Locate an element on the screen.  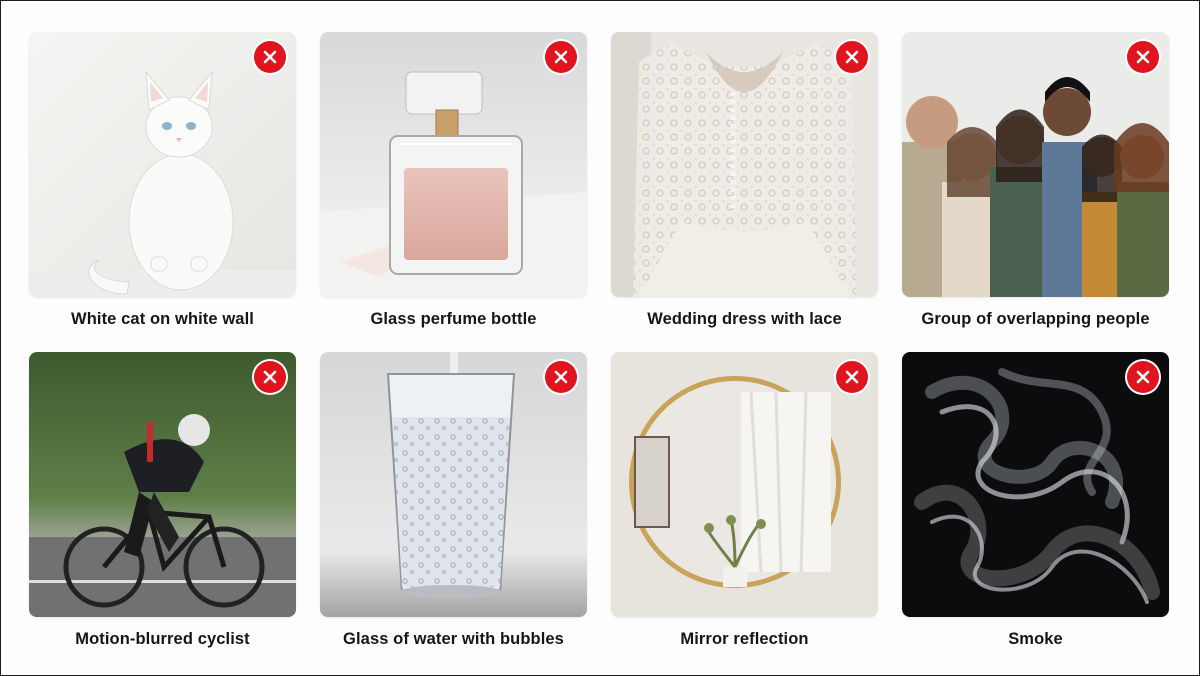
card-perfume-bottle: Glass perfume bottle is located at coordinates (453, 192).